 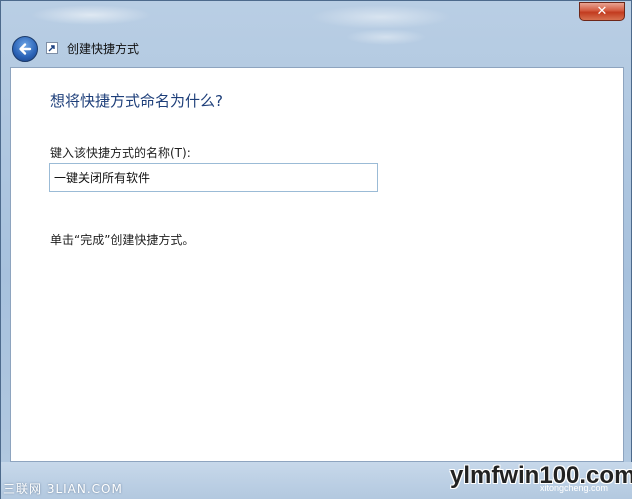 I want to click on window-title: 创建快捷方式, so click(x=103, y=49).